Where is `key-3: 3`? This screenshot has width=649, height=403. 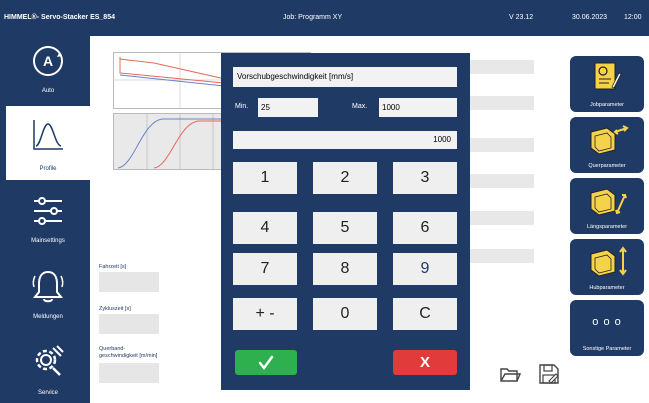
key-3: 3 is located at coordinates (425, 178).